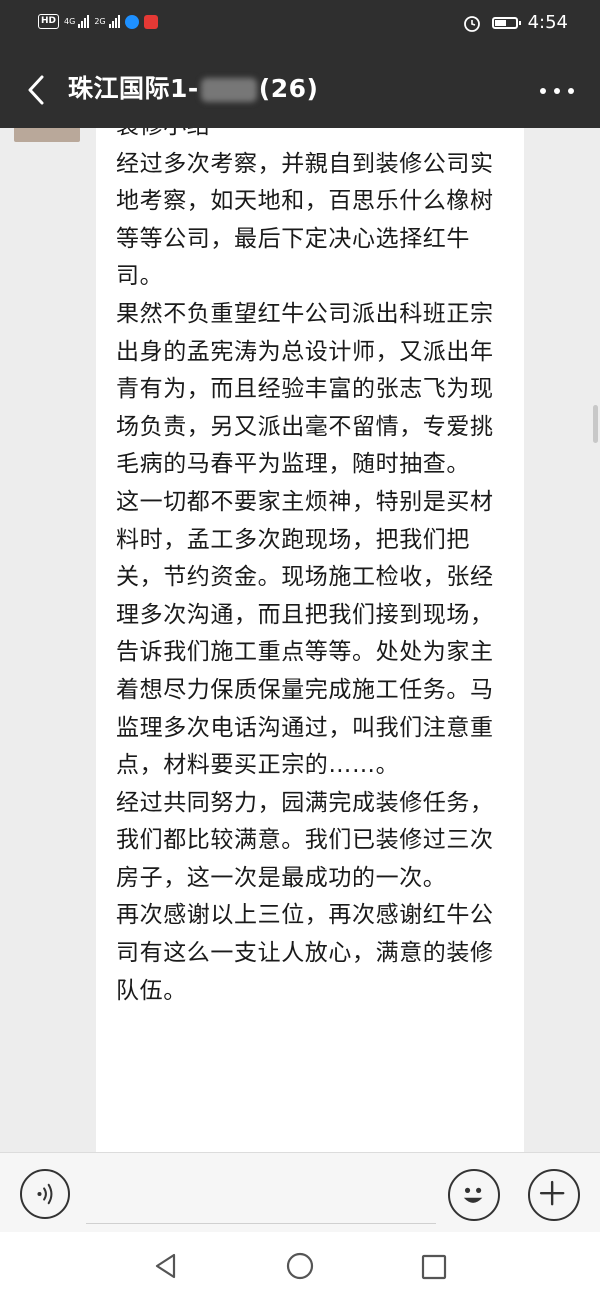 The width and height of the screenshot is (600, 1300). Describe the element at coordinates (300, 26) in the screenshot. I see `status-bar: HD 4G 2G 4:54` at that location.